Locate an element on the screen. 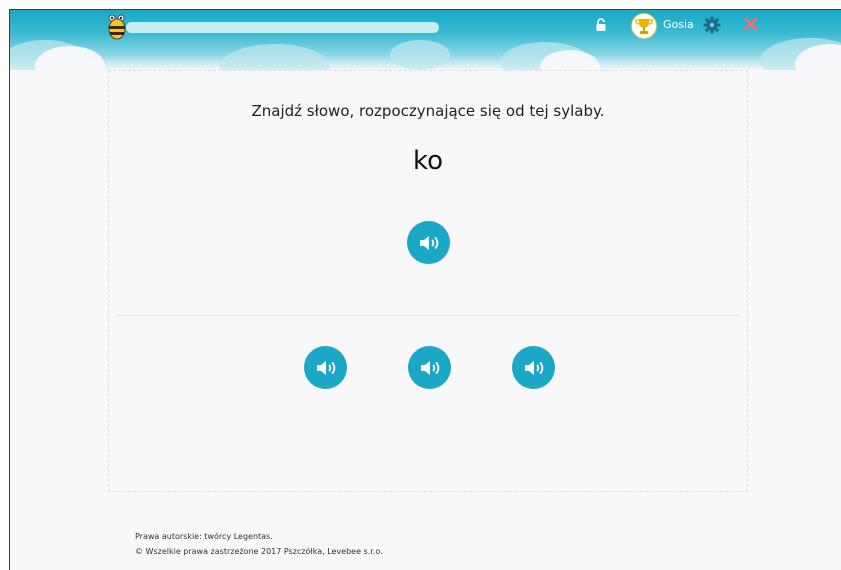 This screenshot has height=570, width=841. close-icon is located at coordinates (751, 24).